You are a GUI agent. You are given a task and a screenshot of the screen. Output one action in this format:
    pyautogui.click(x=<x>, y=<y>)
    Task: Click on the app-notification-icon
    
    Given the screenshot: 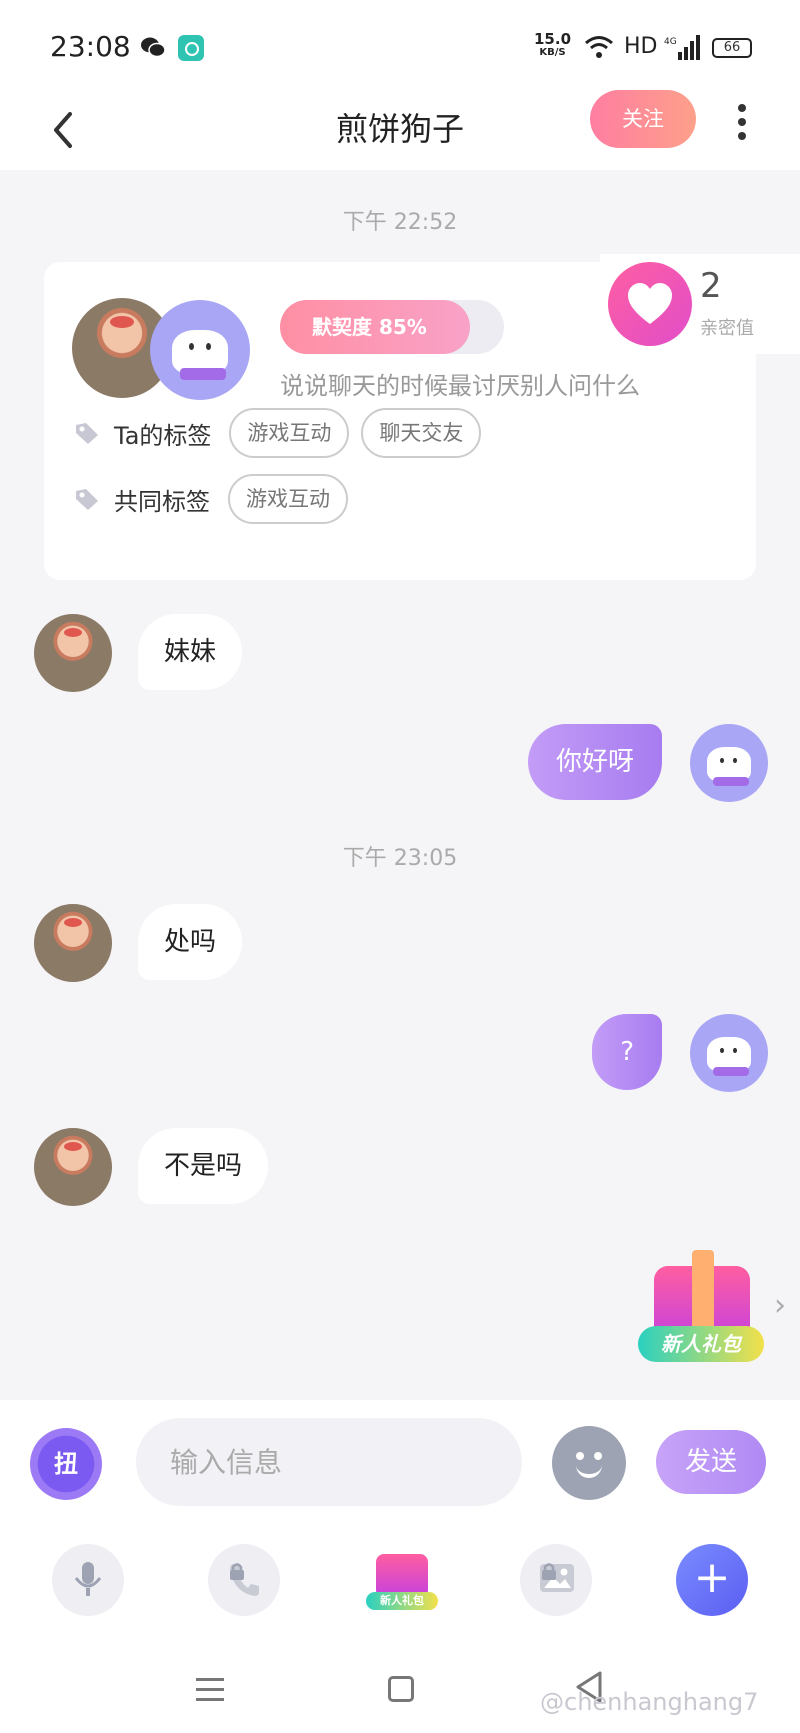 What is the action you would take?
    pyautogui.click(x=191, y=48)
    